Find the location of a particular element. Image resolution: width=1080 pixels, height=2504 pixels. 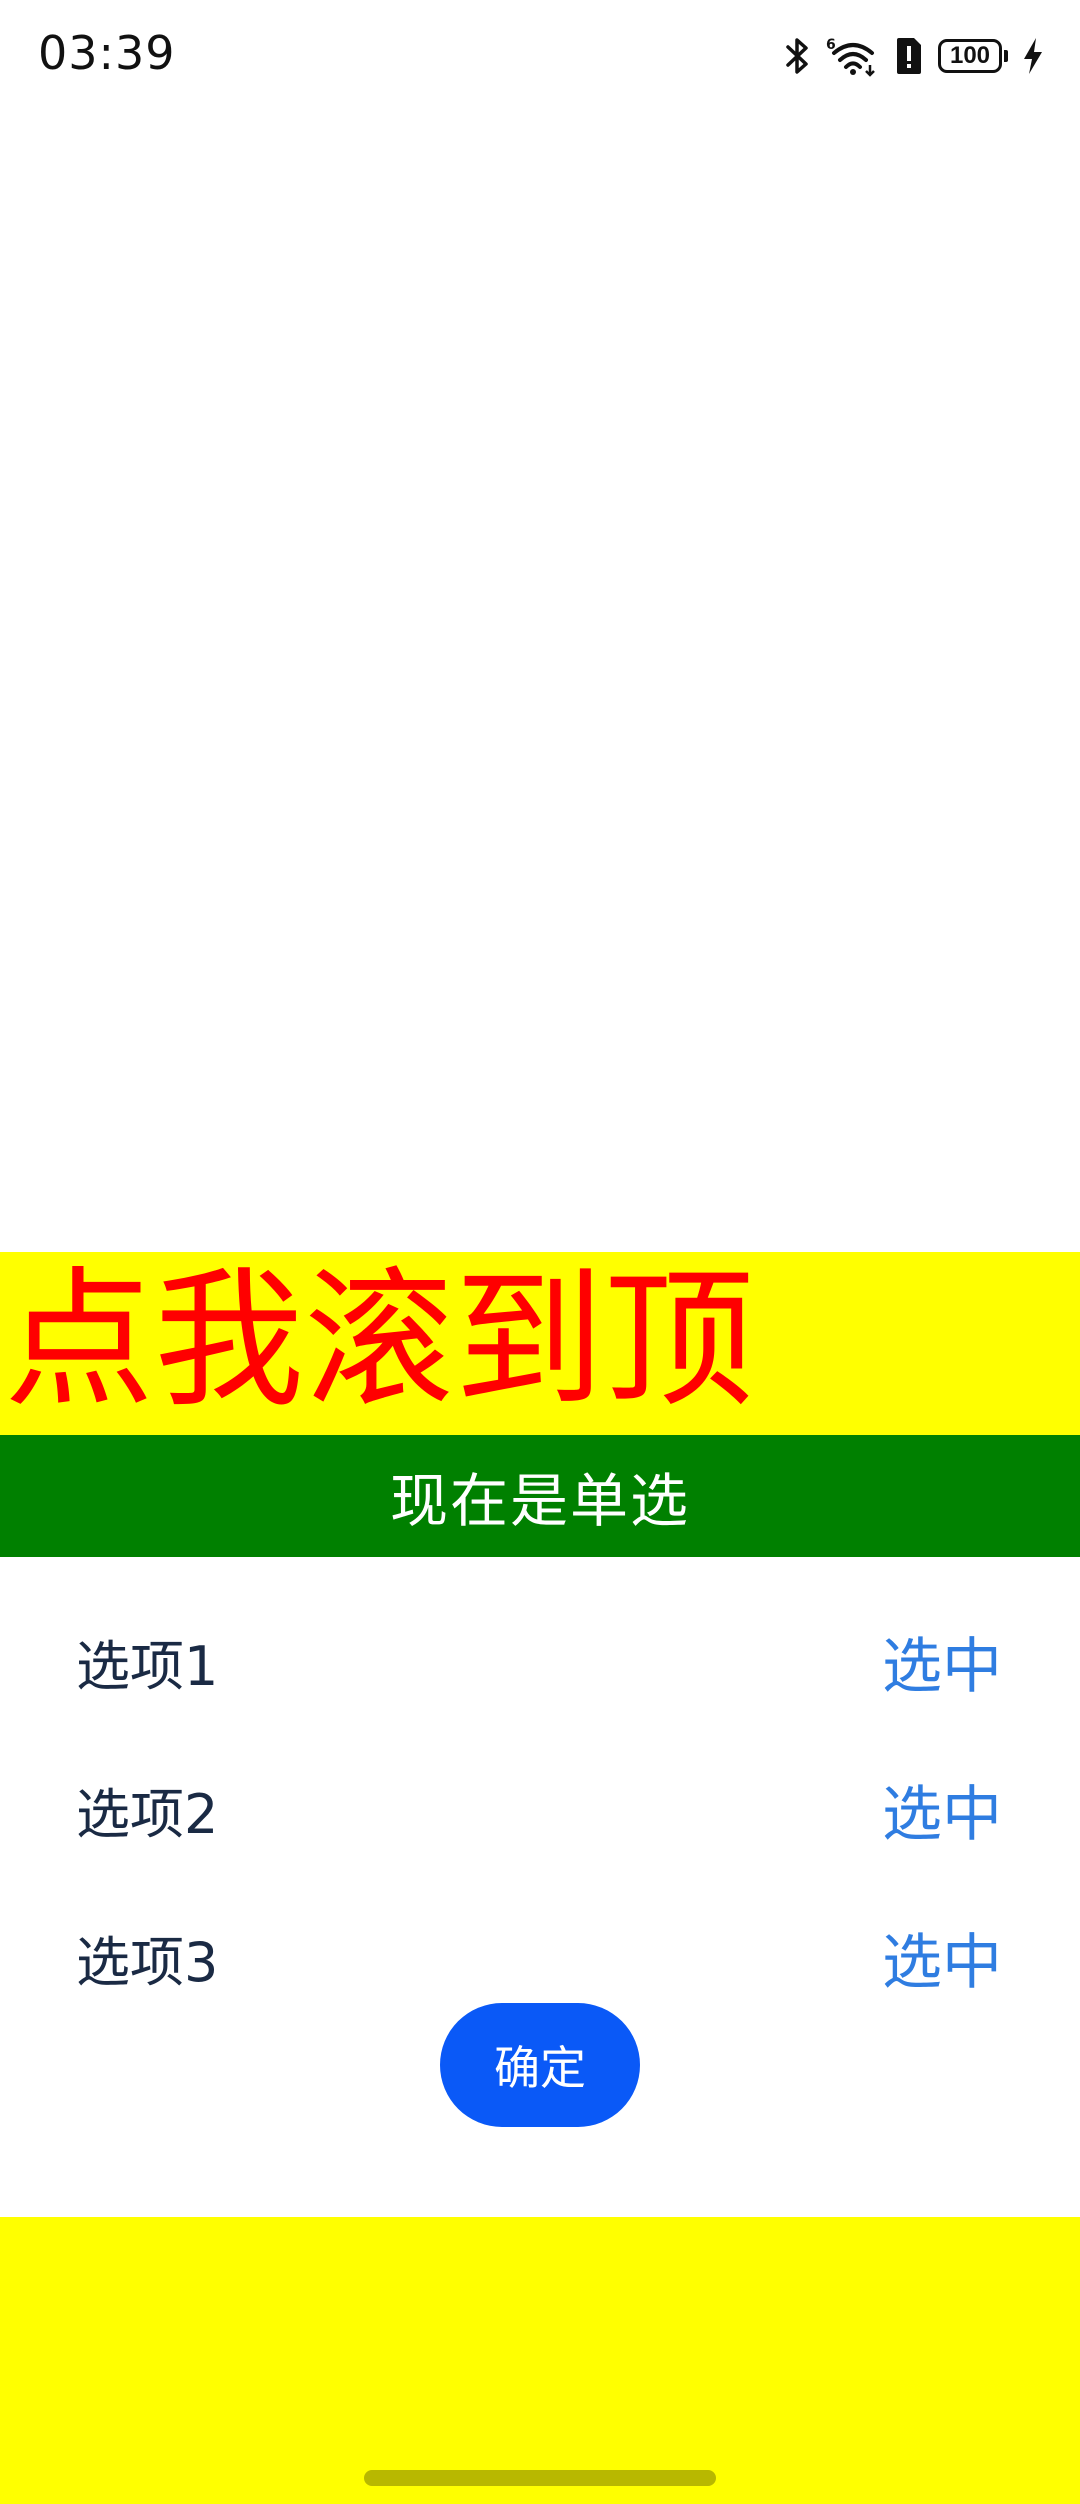

selection-mode-header: 现在是单选 is located at coordinates (540, 1496).